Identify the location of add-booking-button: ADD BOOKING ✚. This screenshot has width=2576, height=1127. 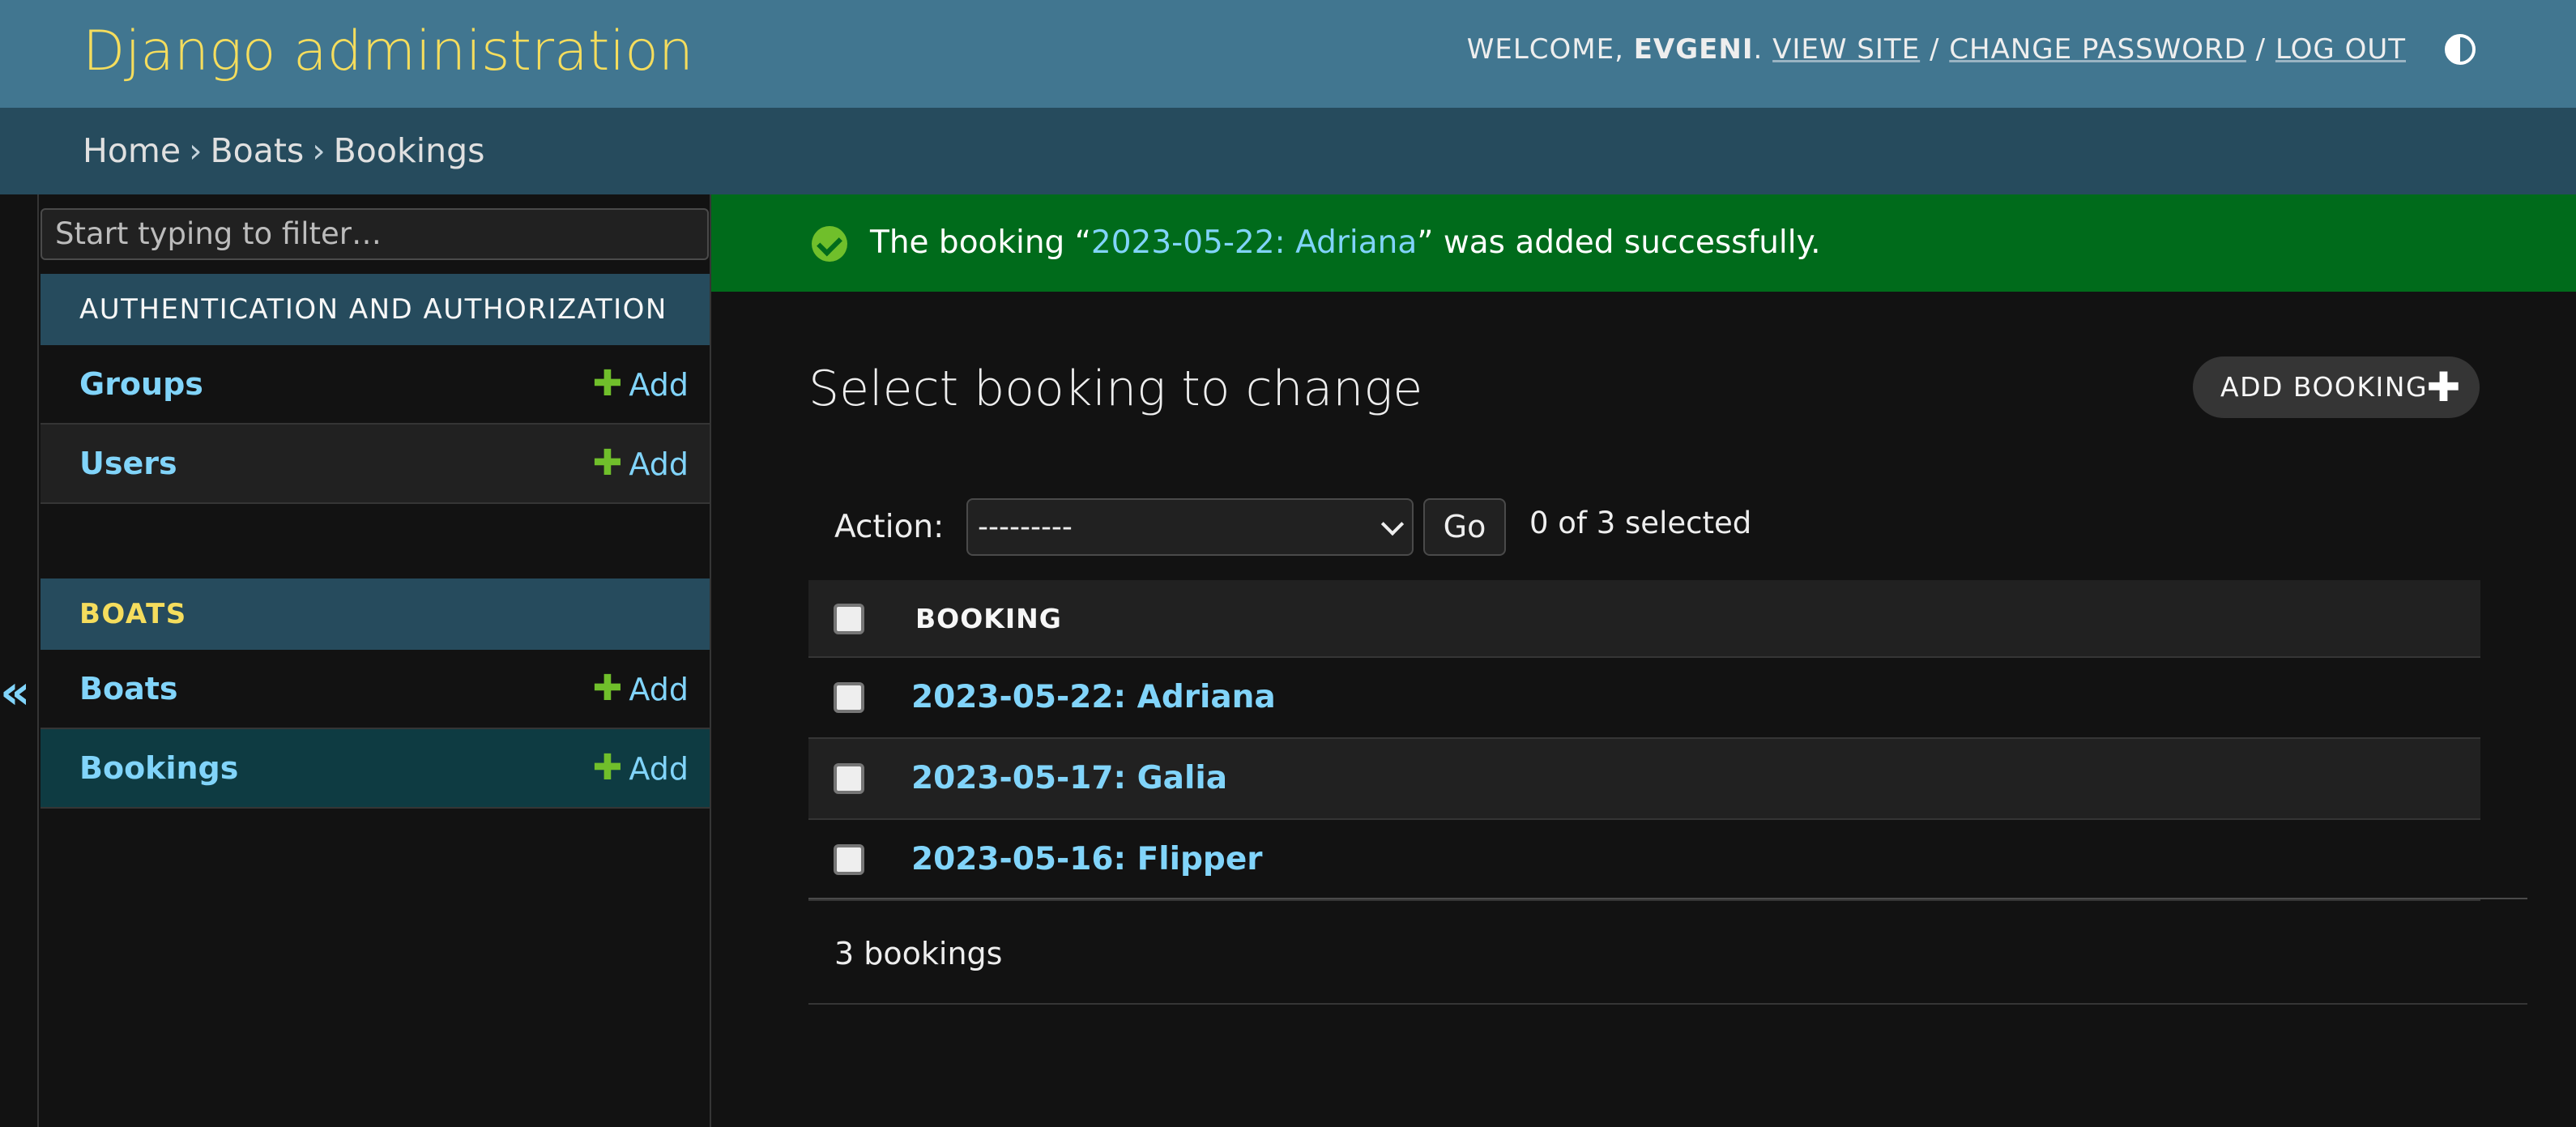
(2336, 387).